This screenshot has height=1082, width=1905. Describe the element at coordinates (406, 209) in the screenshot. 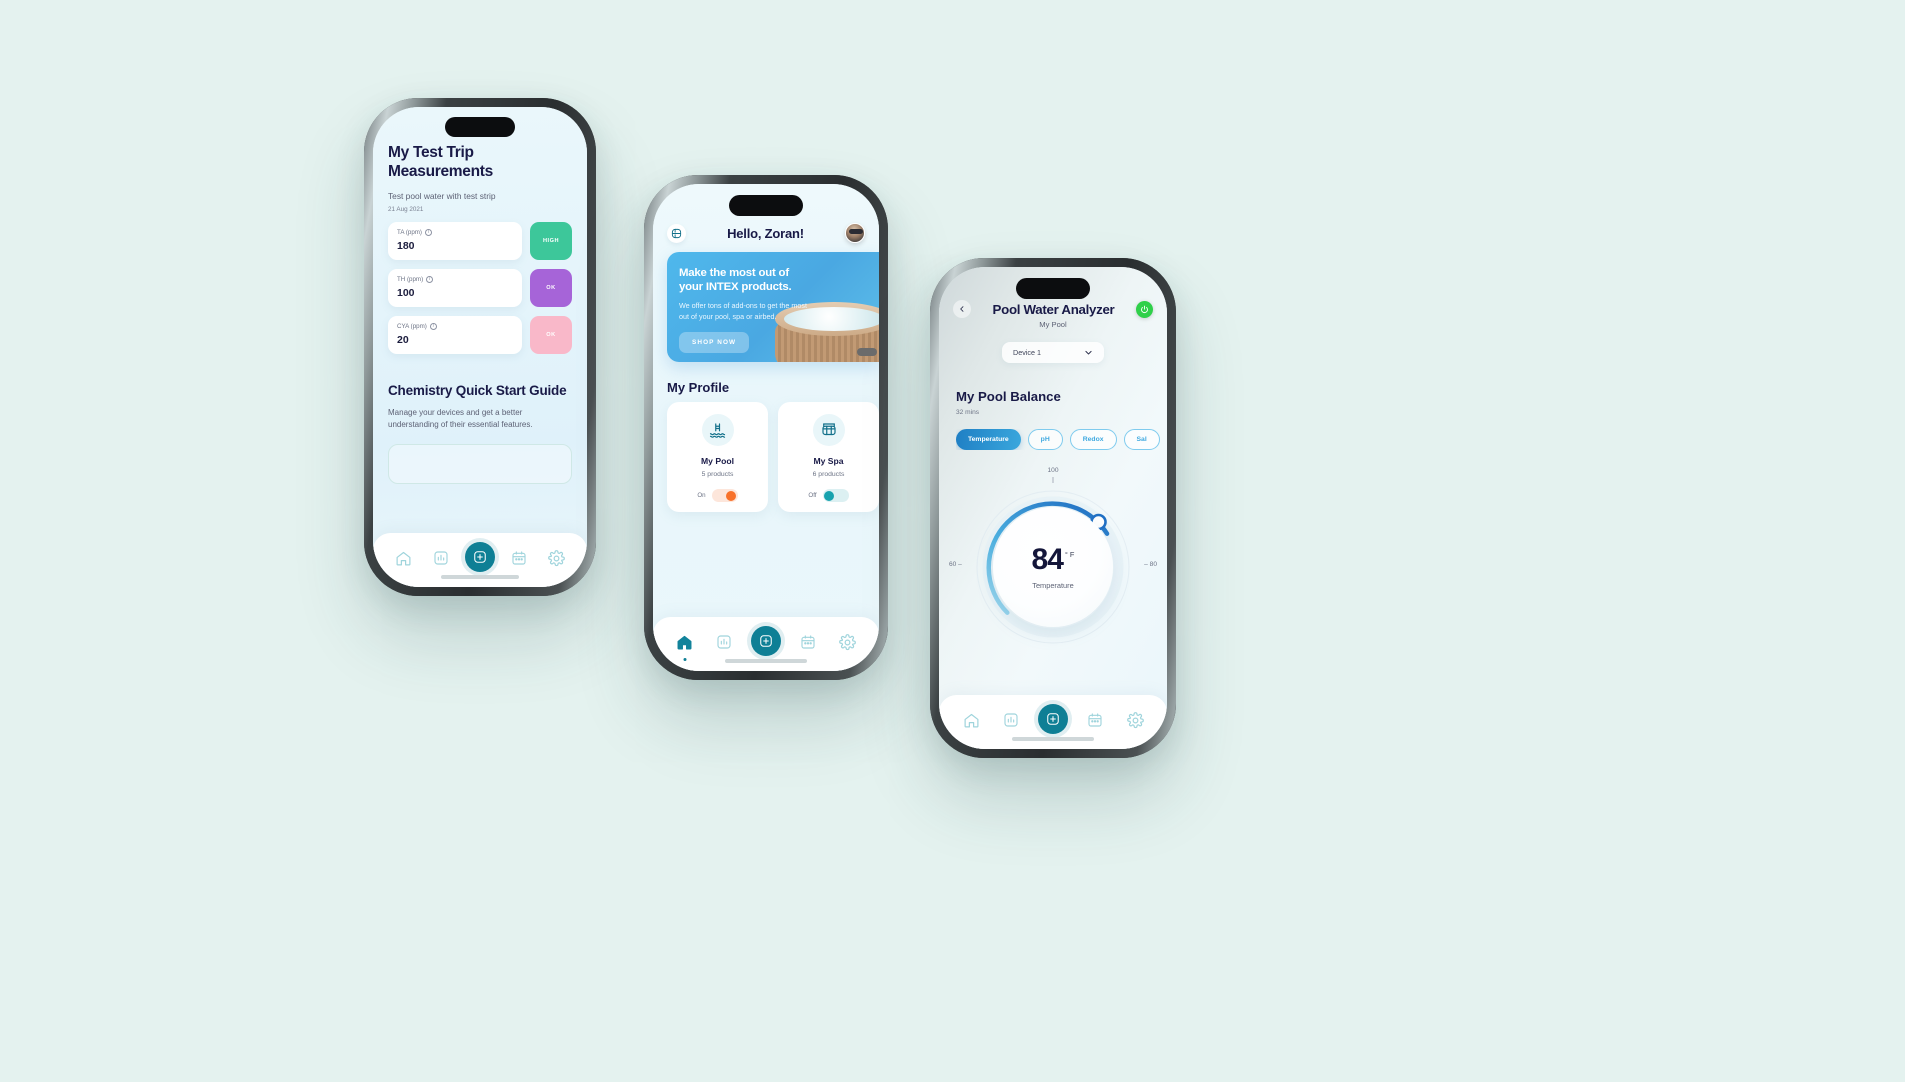

I see `page-date: 21 Aug 2021` at that location.